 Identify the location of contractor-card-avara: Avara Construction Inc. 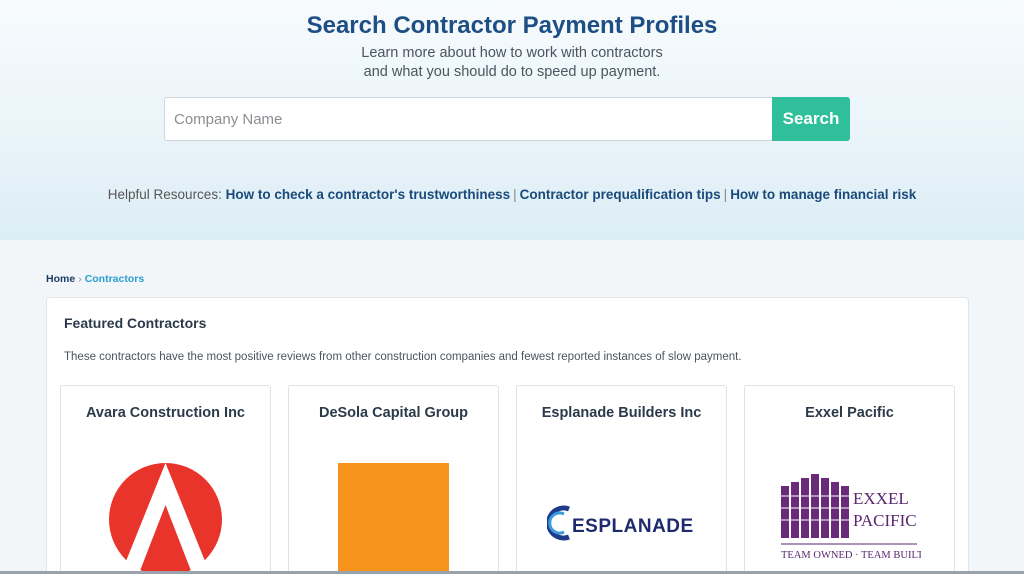
(165, 479).